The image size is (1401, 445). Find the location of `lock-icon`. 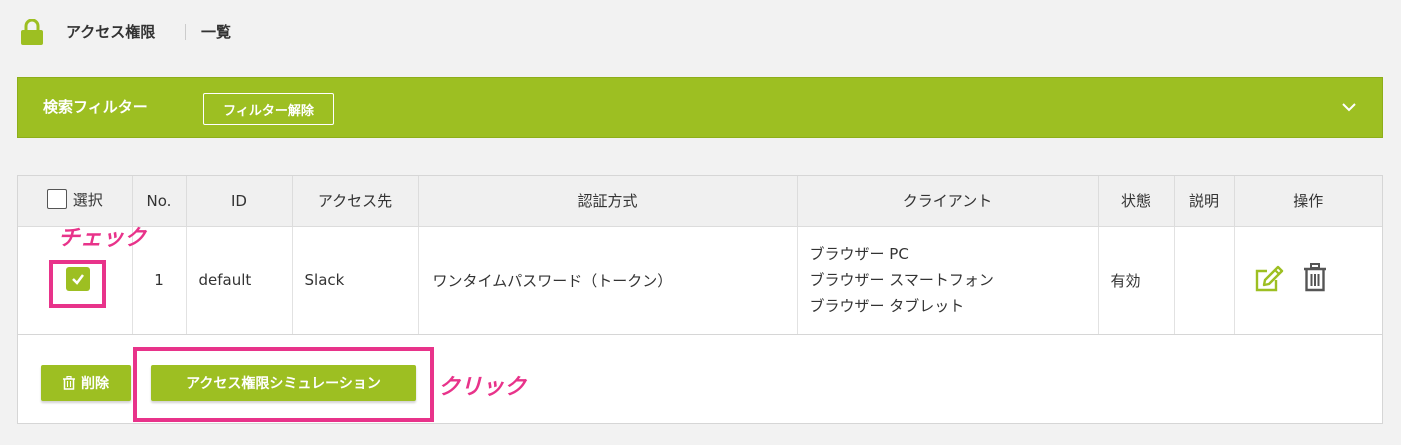

lock-icon is located at coordinates (32, 32).